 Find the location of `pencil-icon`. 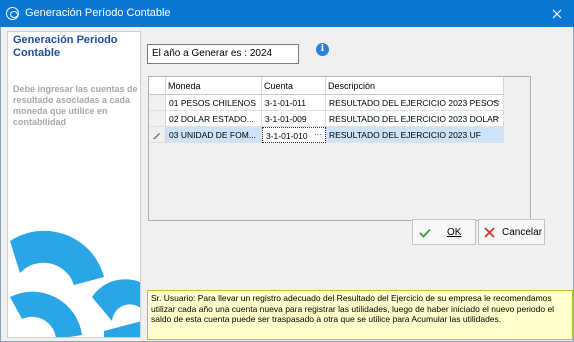

pencil-icon is located at coordinates (156, 136).